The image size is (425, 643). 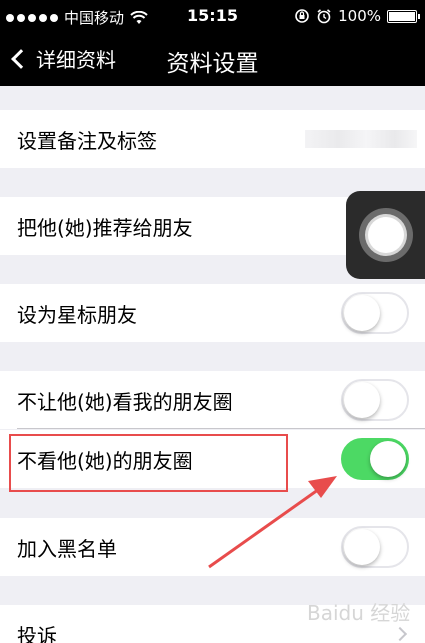 What do you see at coordinates (359, 16) in the screenshot?
I see `battery-percent: 100%` at bounding box center [359, 16].